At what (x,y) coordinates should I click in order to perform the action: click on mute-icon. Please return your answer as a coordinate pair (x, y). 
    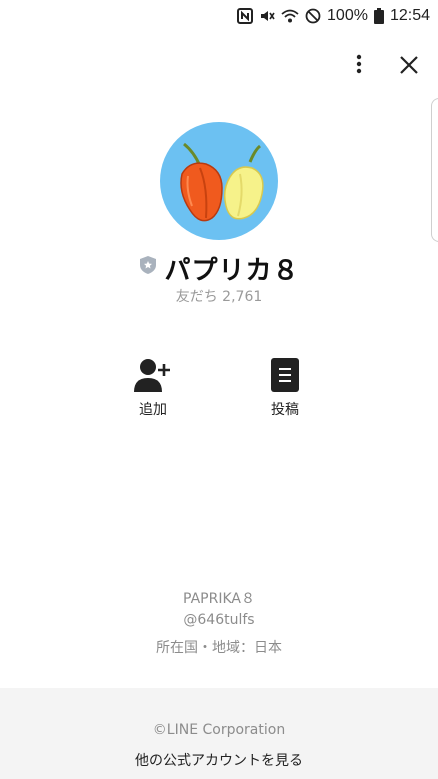
    Looking at the image, I should click on (267, 16).